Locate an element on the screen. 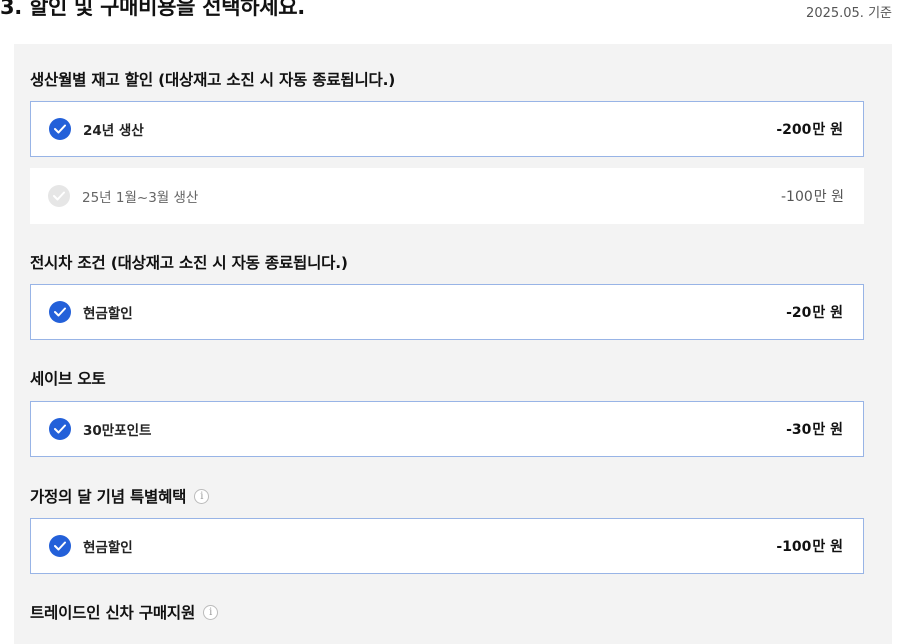 Image resolution: width=900 pixels, height=644 pixels. option-display-cash-discount: 현금할인 -20만 원 is located at coordinates (447, 312).